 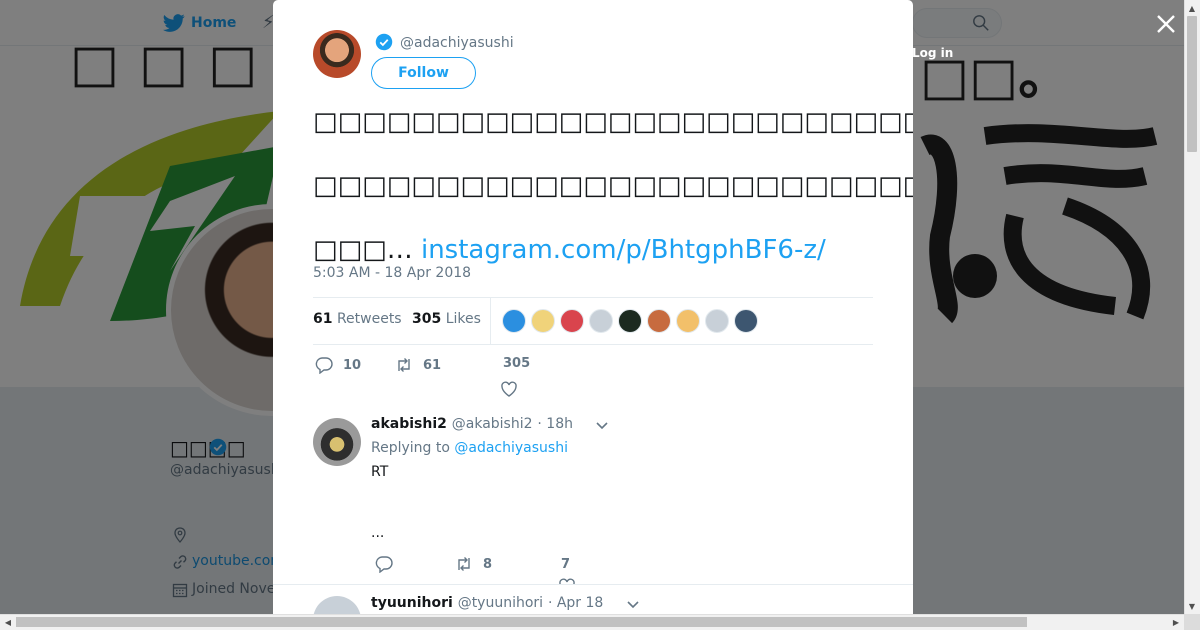 What do you see at coordinates (521, 622) in the screenshot?
I see `horizontal-scroll-thumb` at bounding box center [521, 622].